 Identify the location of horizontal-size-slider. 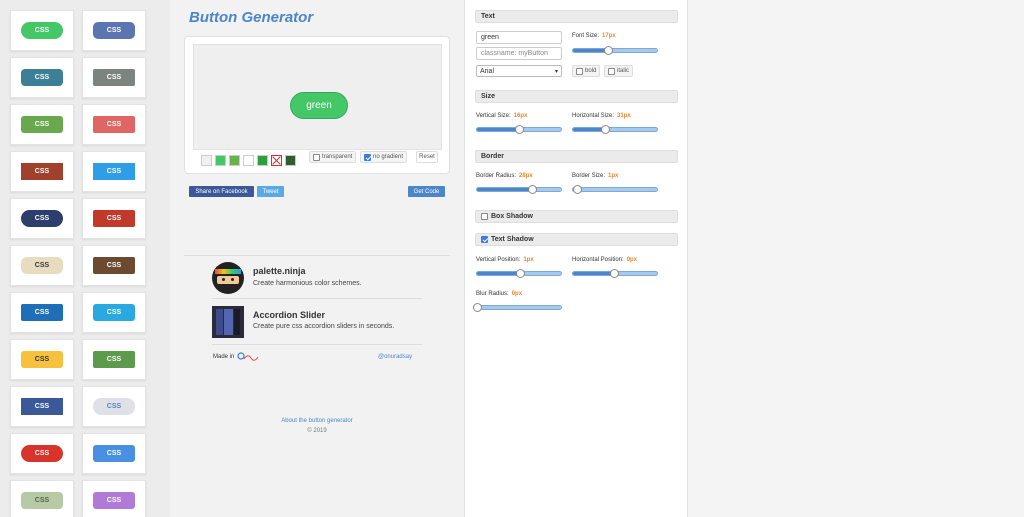
(615, 129).